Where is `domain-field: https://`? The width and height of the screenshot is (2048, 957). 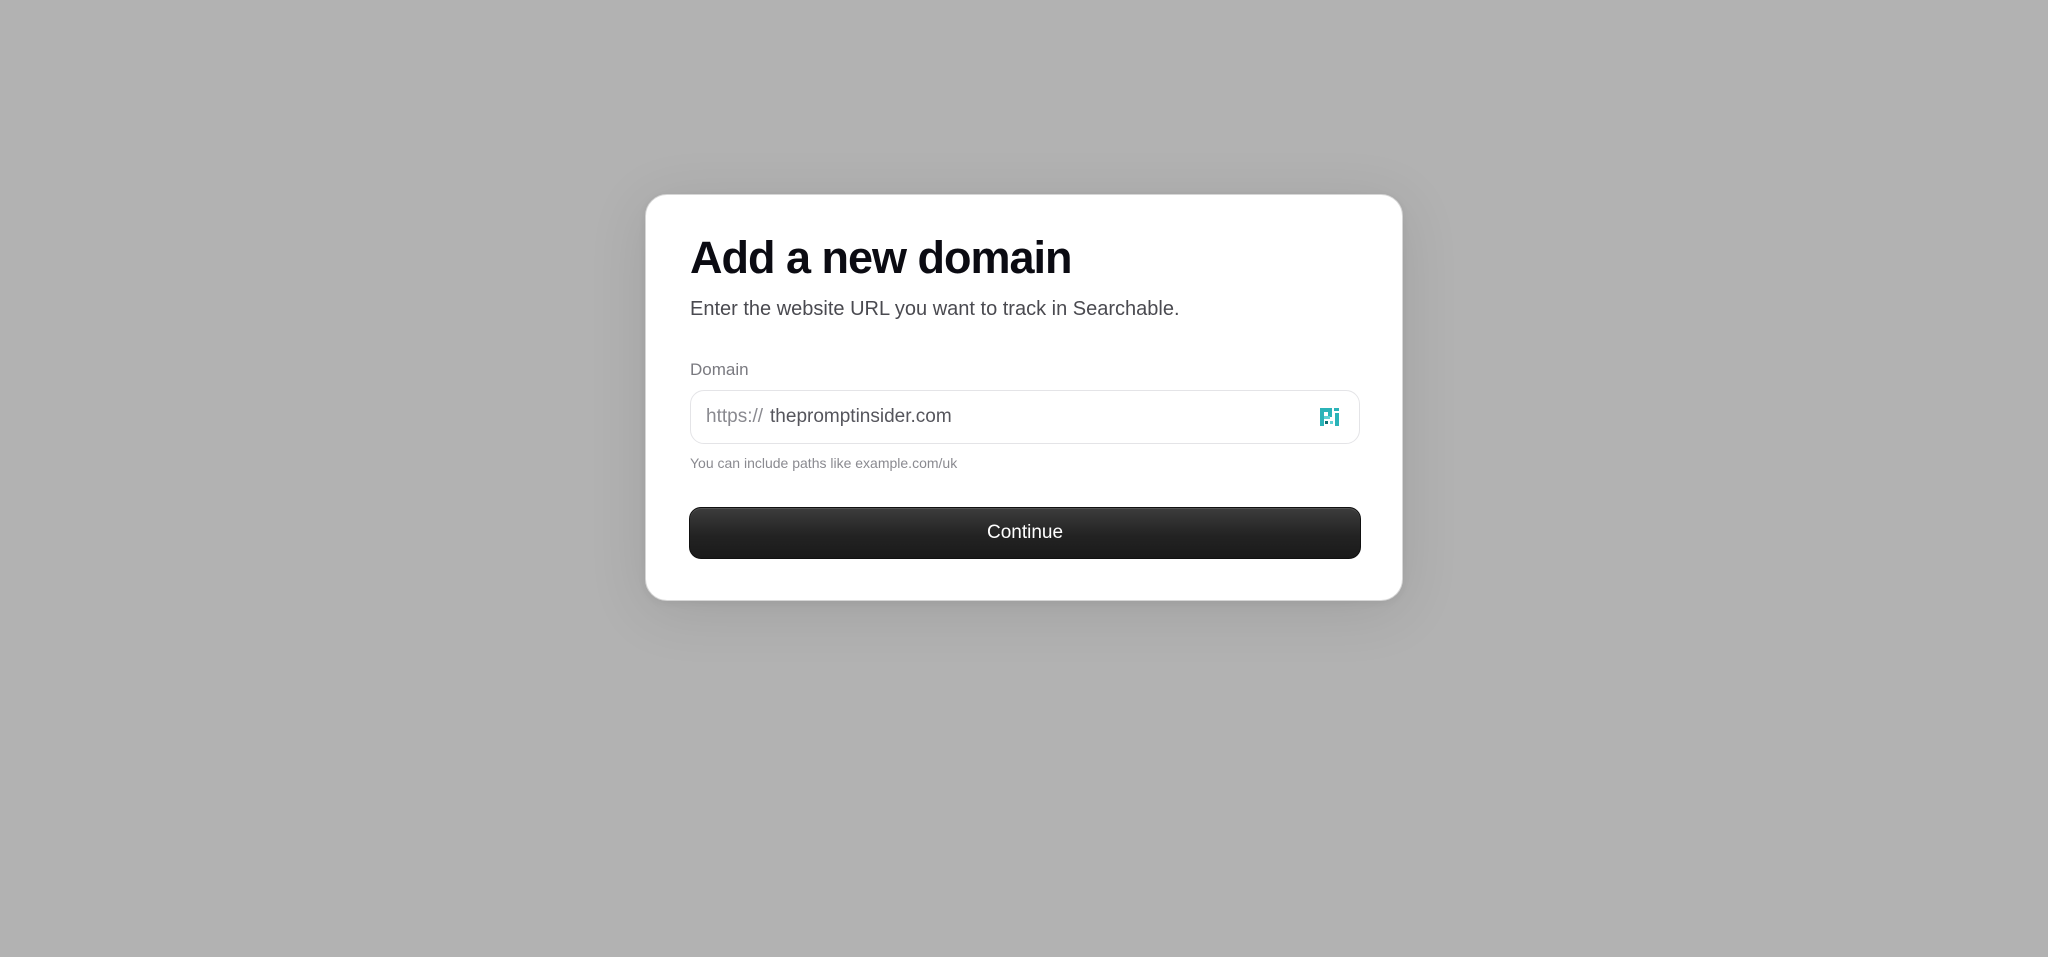 domain-field: https:// is located at coordinates (1025, 417).